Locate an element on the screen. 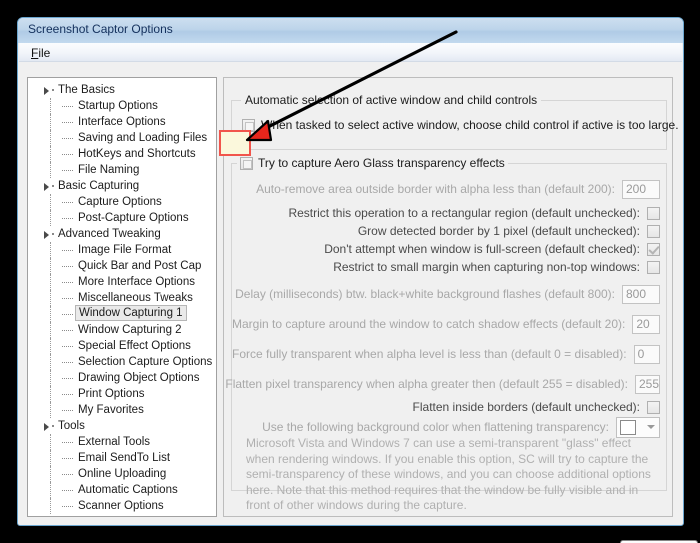 The width and height of the screenshot is (700, 543). sidebar-item-label: Basic Capturing is located at coordinates (99, 186).